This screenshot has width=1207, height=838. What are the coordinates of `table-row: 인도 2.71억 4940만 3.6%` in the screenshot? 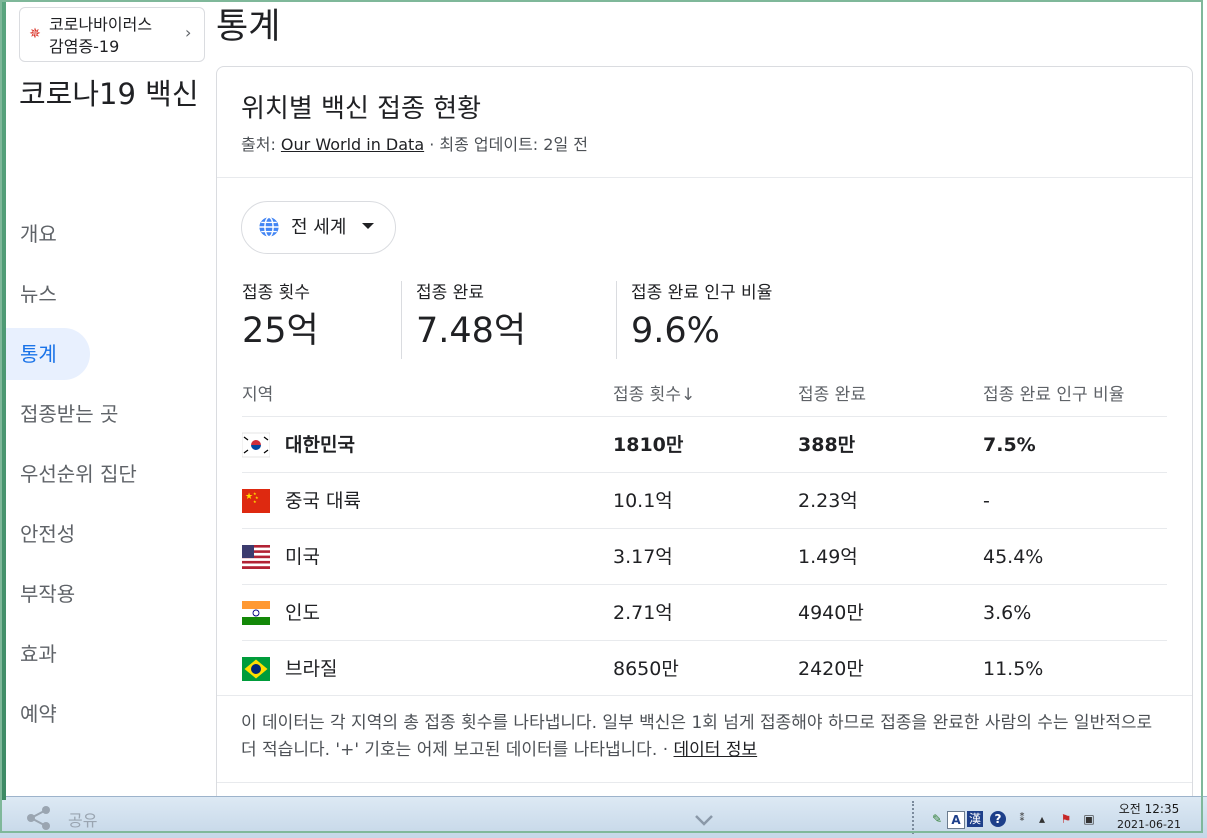 It's located at (704, 612).